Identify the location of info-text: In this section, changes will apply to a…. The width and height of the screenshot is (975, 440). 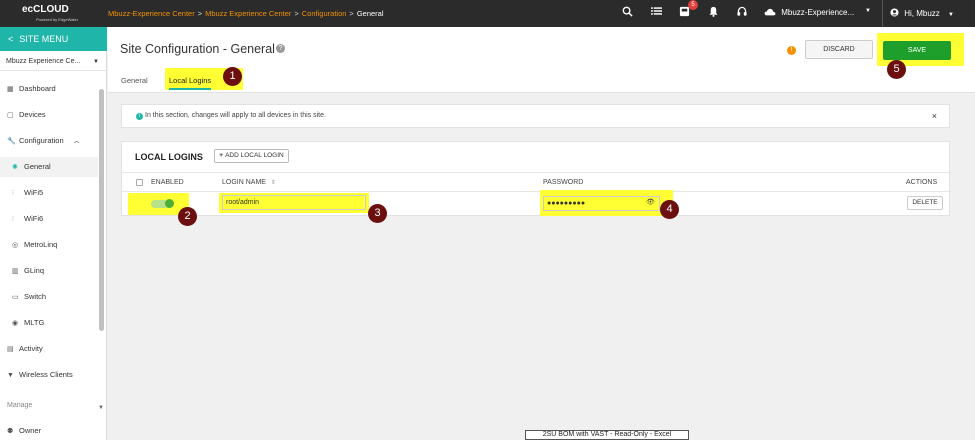
(235, 115).